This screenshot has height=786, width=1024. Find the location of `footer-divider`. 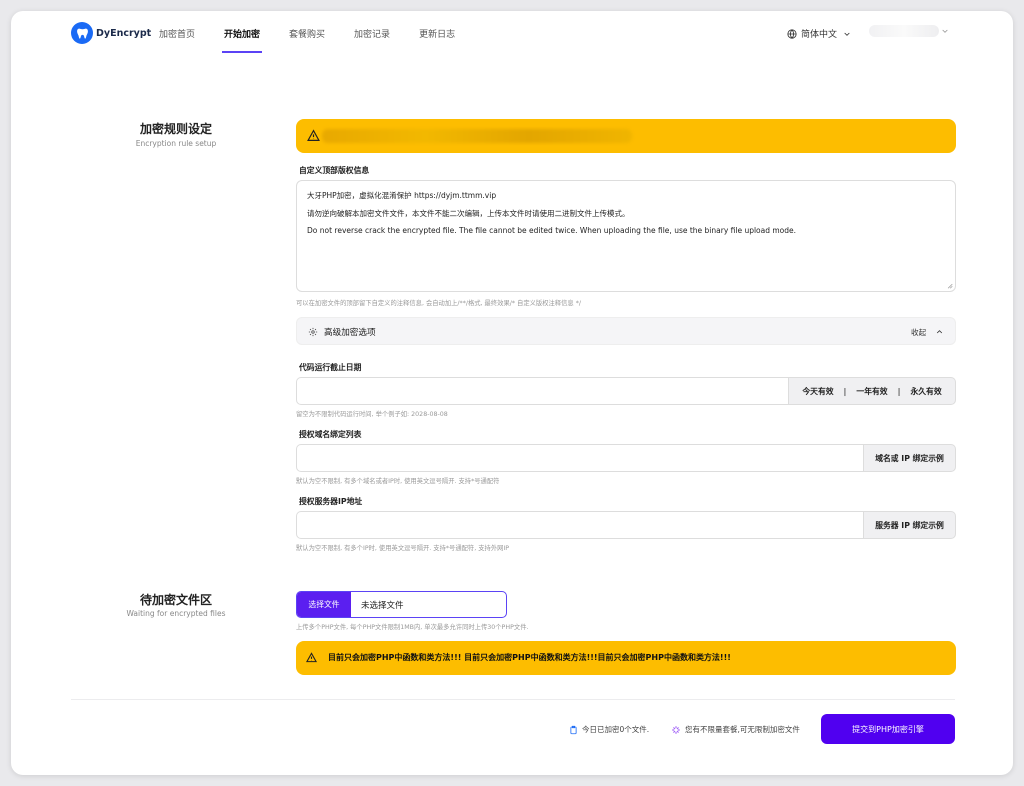

footer-divider is located at coordinates (513, 699).